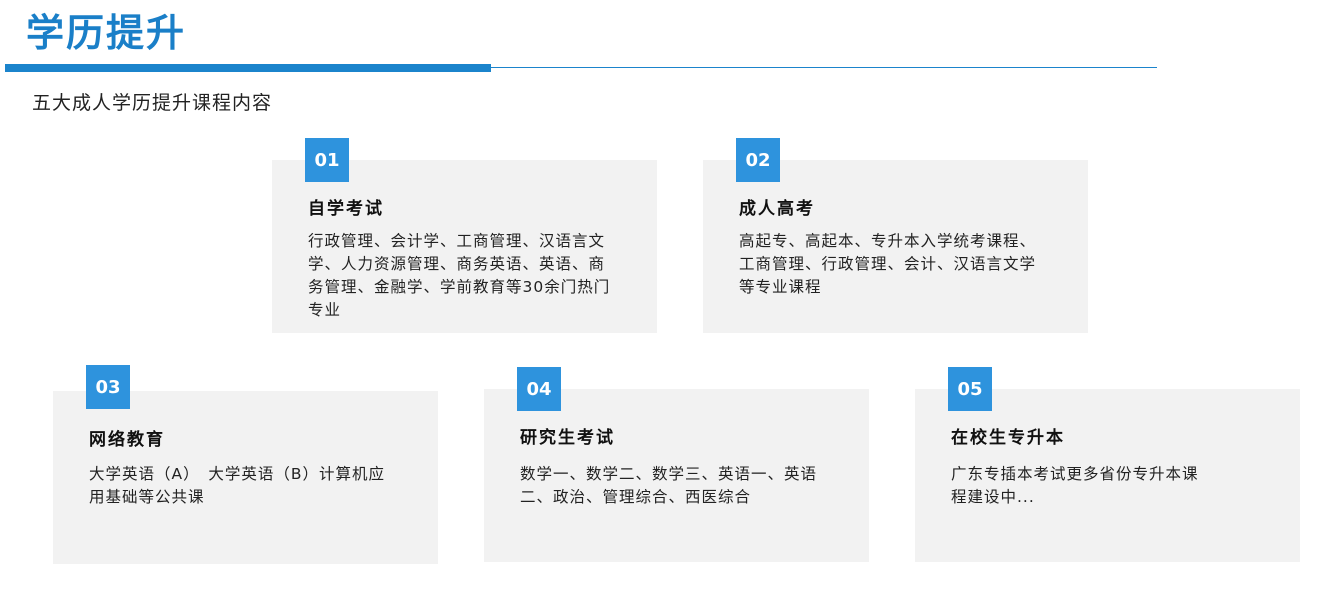 The width and height of the screenshot is (1325, 591). What do you see at coordinates (127, 440) in the screenshot?
I see `card-title: 网络教育` at bounding box center [127, 440].